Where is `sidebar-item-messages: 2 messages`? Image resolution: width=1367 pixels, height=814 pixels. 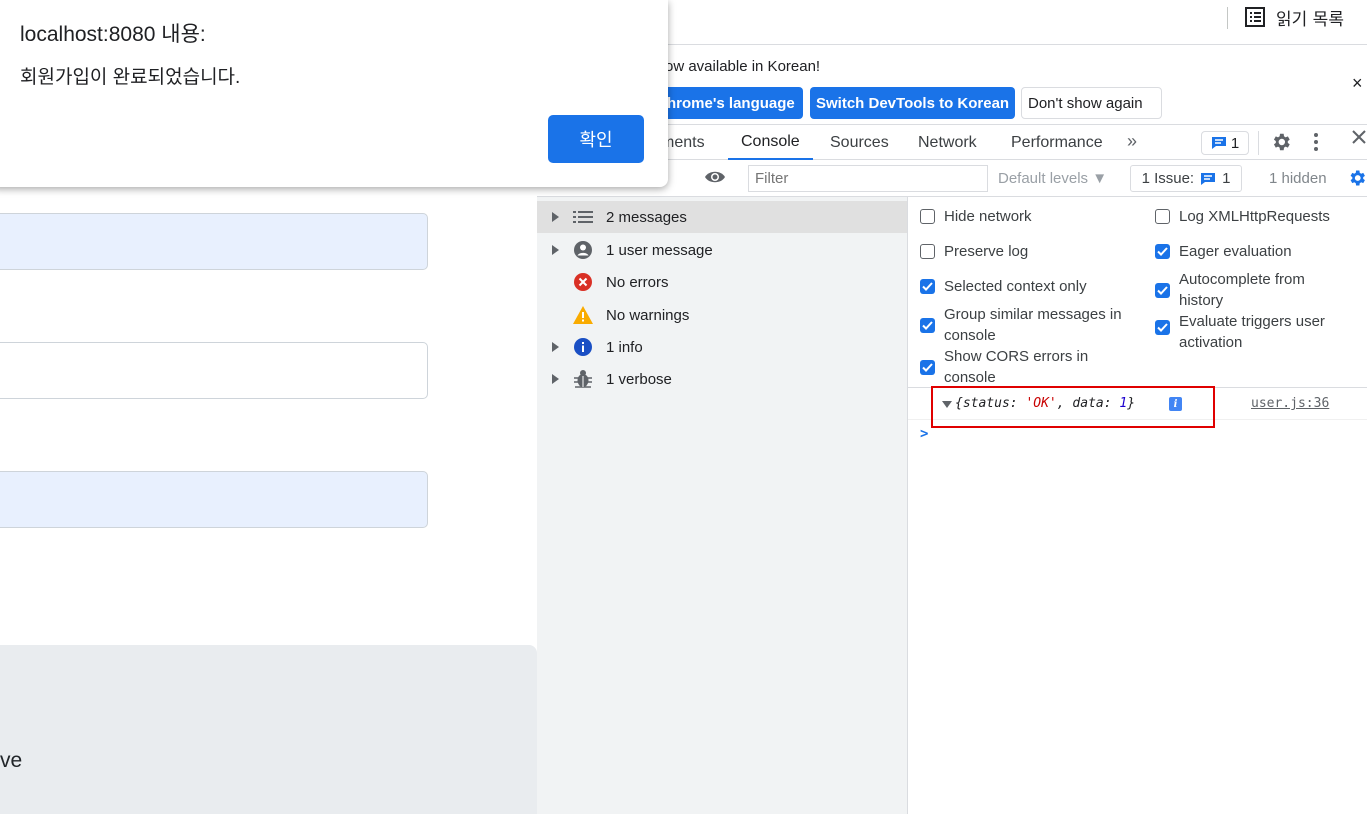
sidebar-item-messages: 2 messages is located at coordinates (722, 217).